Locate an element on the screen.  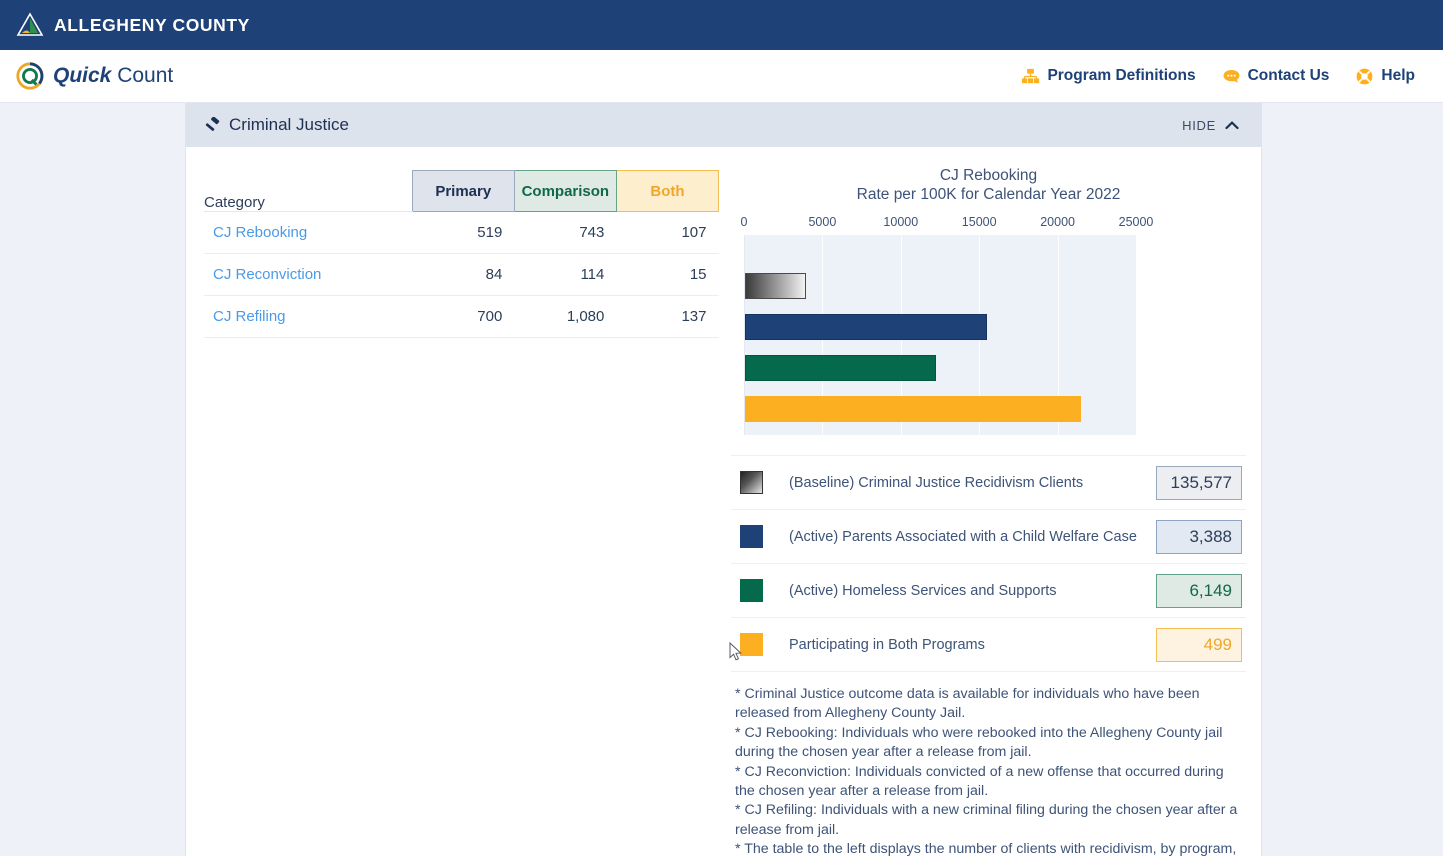
table-row: CJ Reconviction 84 114 15 is located at coordinates (461, 274).